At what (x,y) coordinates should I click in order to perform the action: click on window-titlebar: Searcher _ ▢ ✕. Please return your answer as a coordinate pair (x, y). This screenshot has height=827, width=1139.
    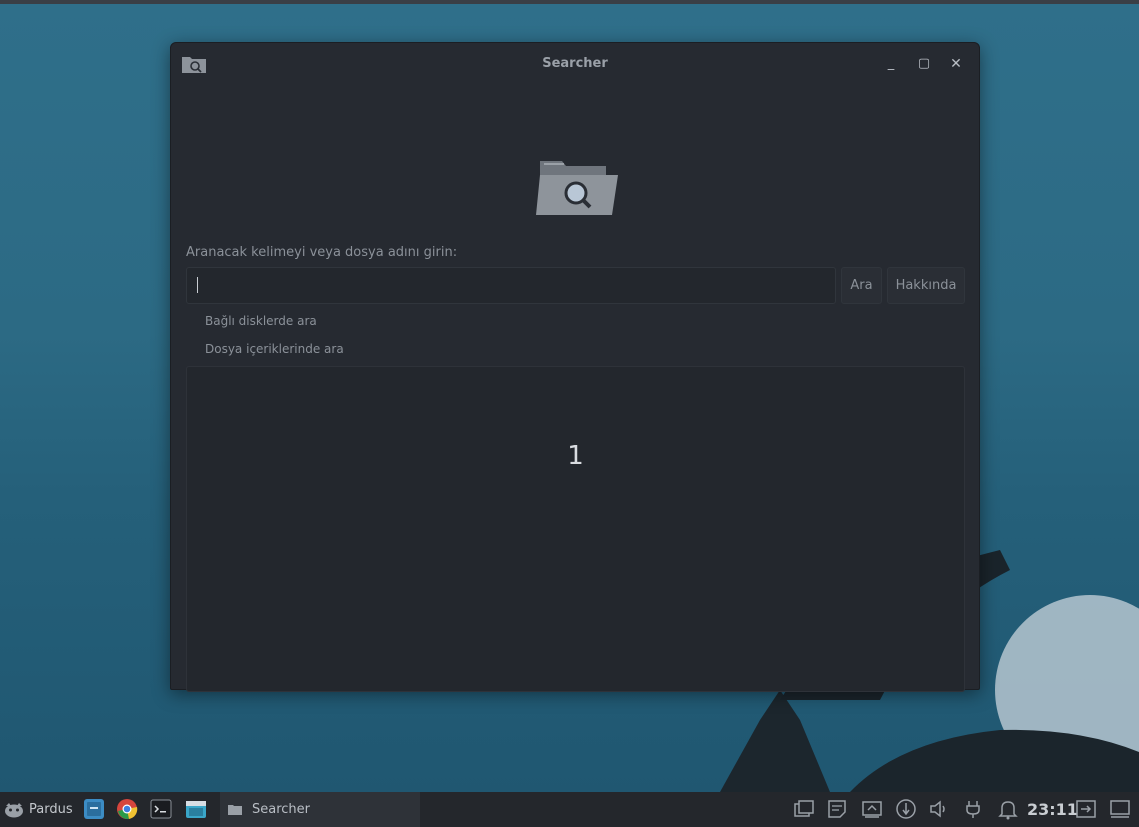
    Looking at the image, I should click on (575, 64).